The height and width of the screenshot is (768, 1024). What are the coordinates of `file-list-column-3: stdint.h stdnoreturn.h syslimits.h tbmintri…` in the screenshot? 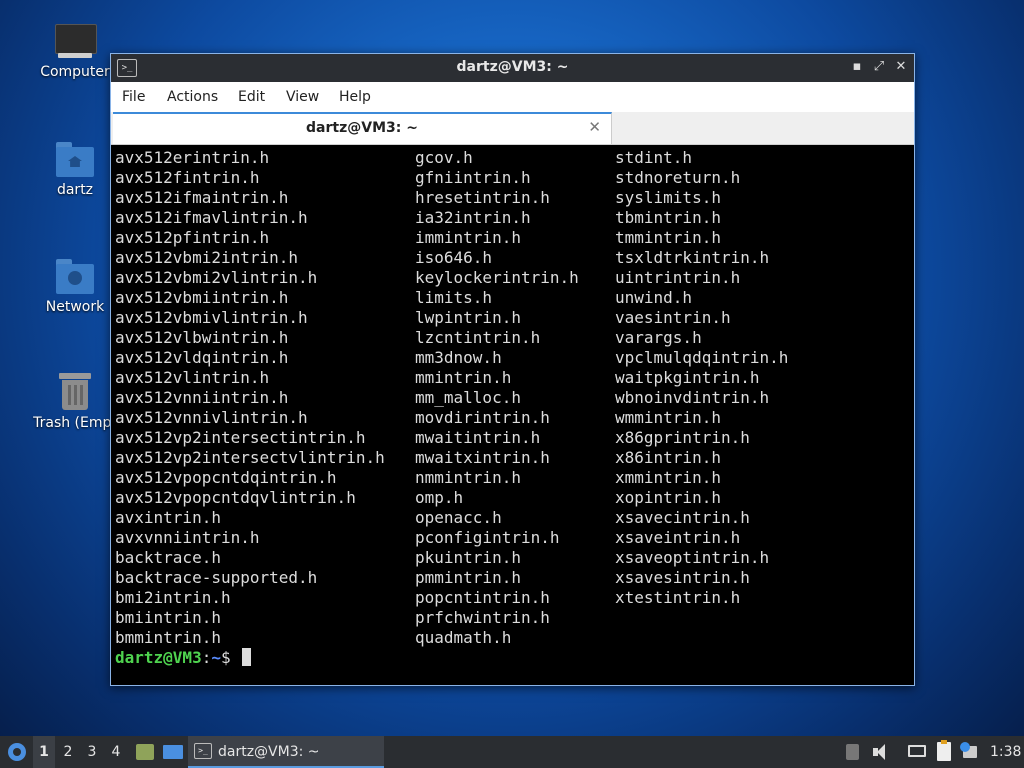 It's located at (701, 378).